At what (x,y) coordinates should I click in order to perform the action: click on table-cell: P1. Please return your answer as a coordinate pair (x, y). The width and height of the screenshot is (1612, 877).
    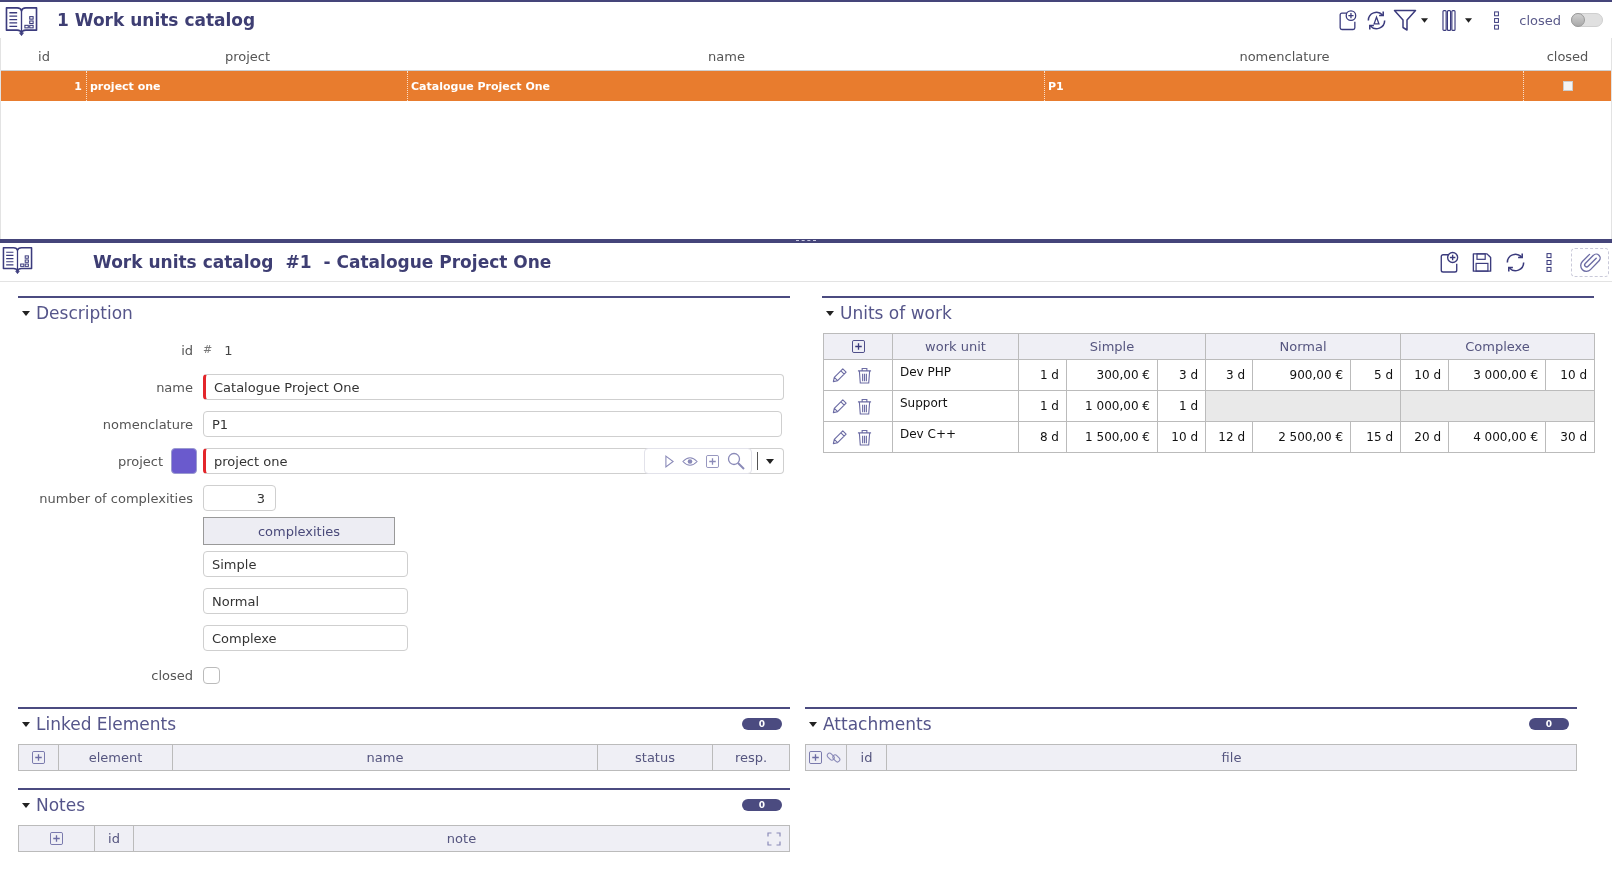
    Looking at the image, I should click on (1056, 86).